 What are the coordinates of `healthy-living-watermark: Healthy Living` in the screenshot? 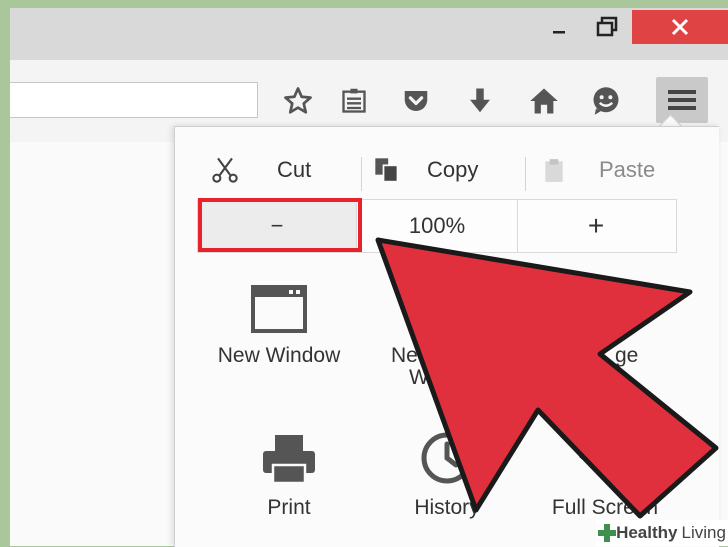 It's located at (662, 533).